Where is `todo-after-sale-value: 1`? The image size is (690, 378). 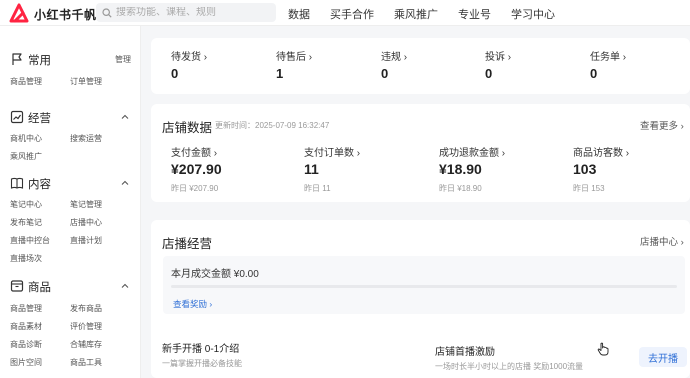 todo-after-sale-value: 1 is located at coordinates (279, 73).